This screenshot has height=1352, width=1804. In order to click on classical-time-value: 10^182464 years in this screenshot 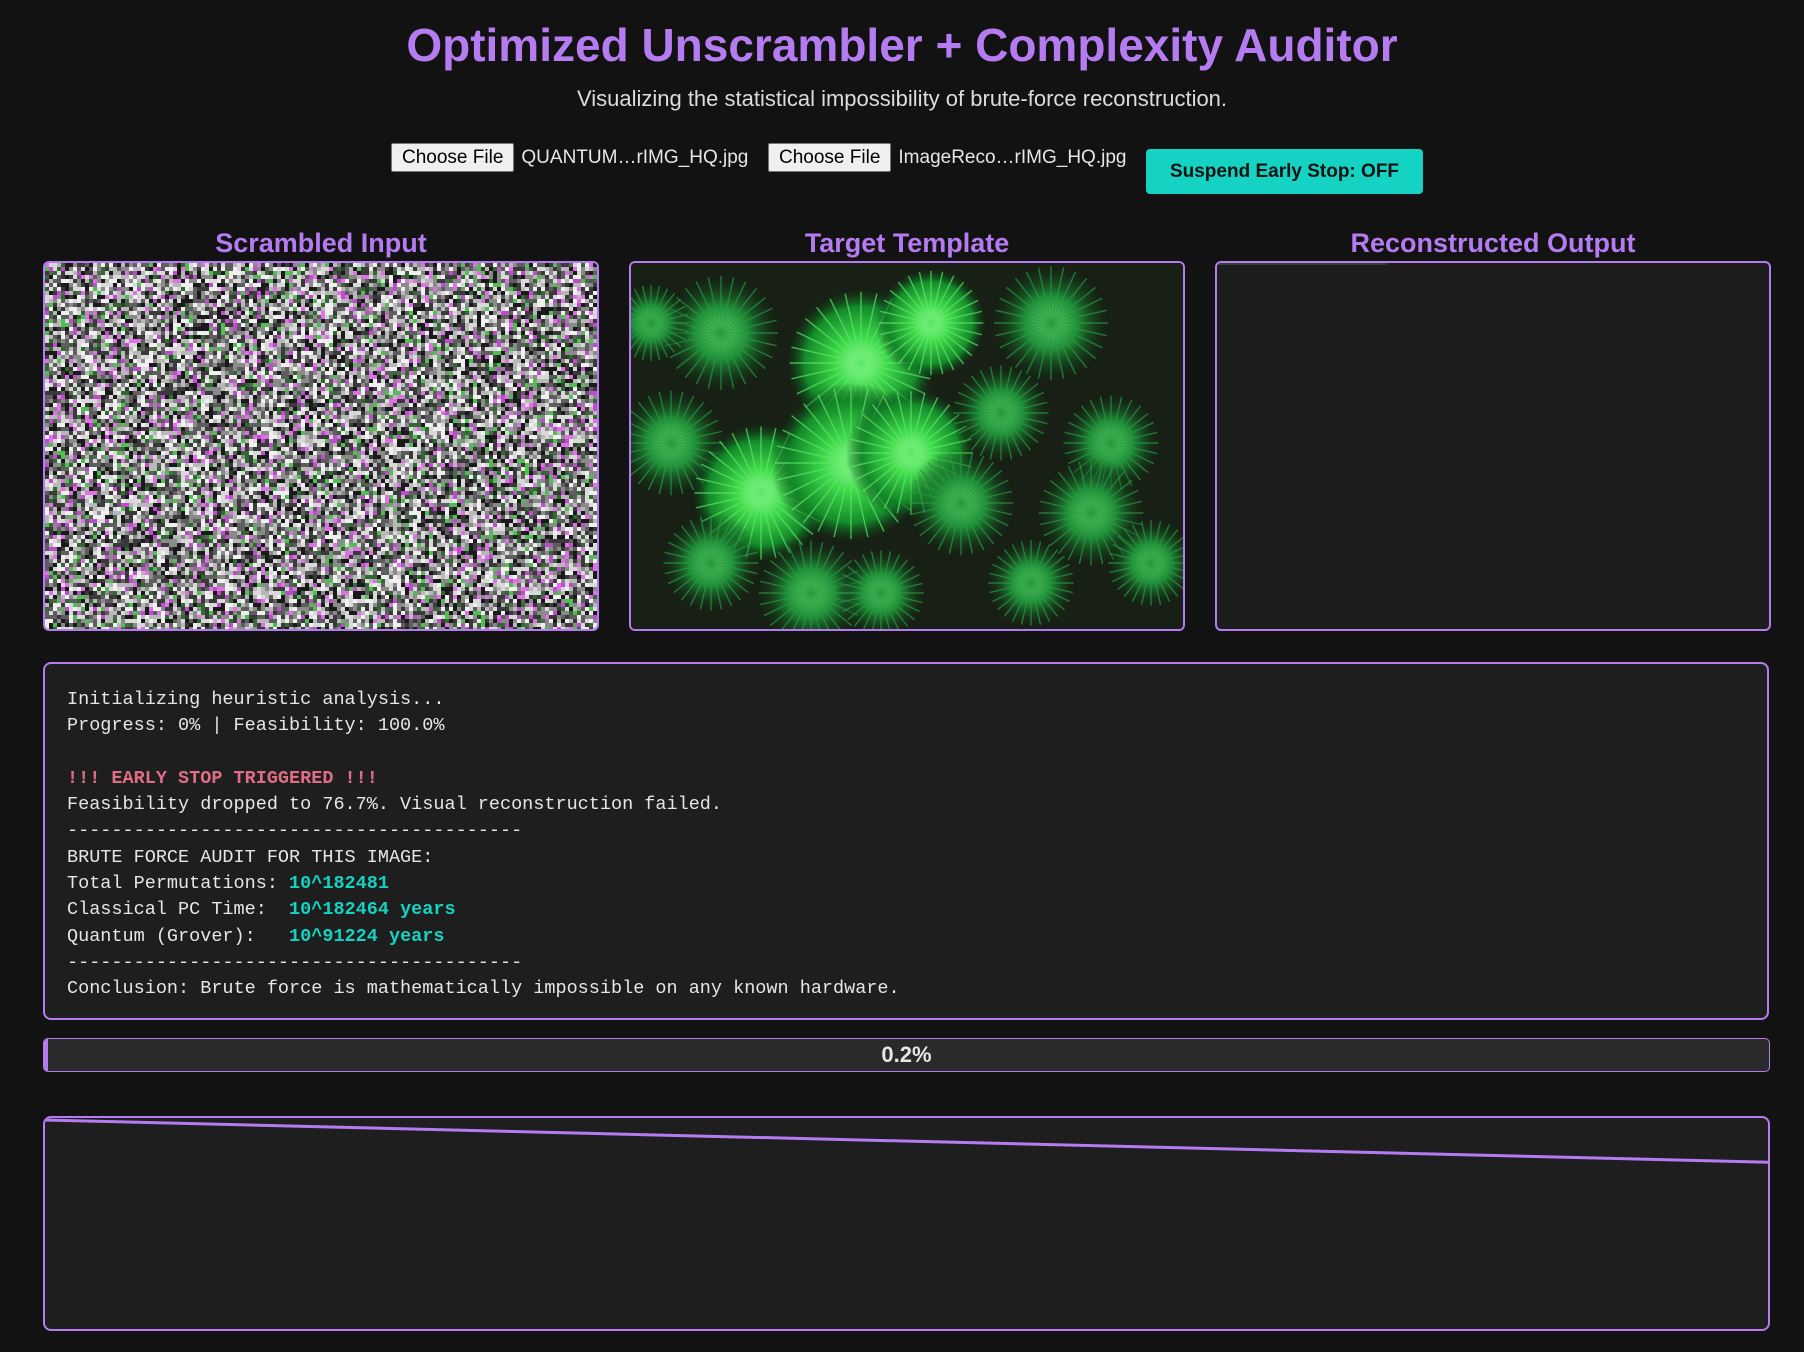, I will do `click(372, 910)`.